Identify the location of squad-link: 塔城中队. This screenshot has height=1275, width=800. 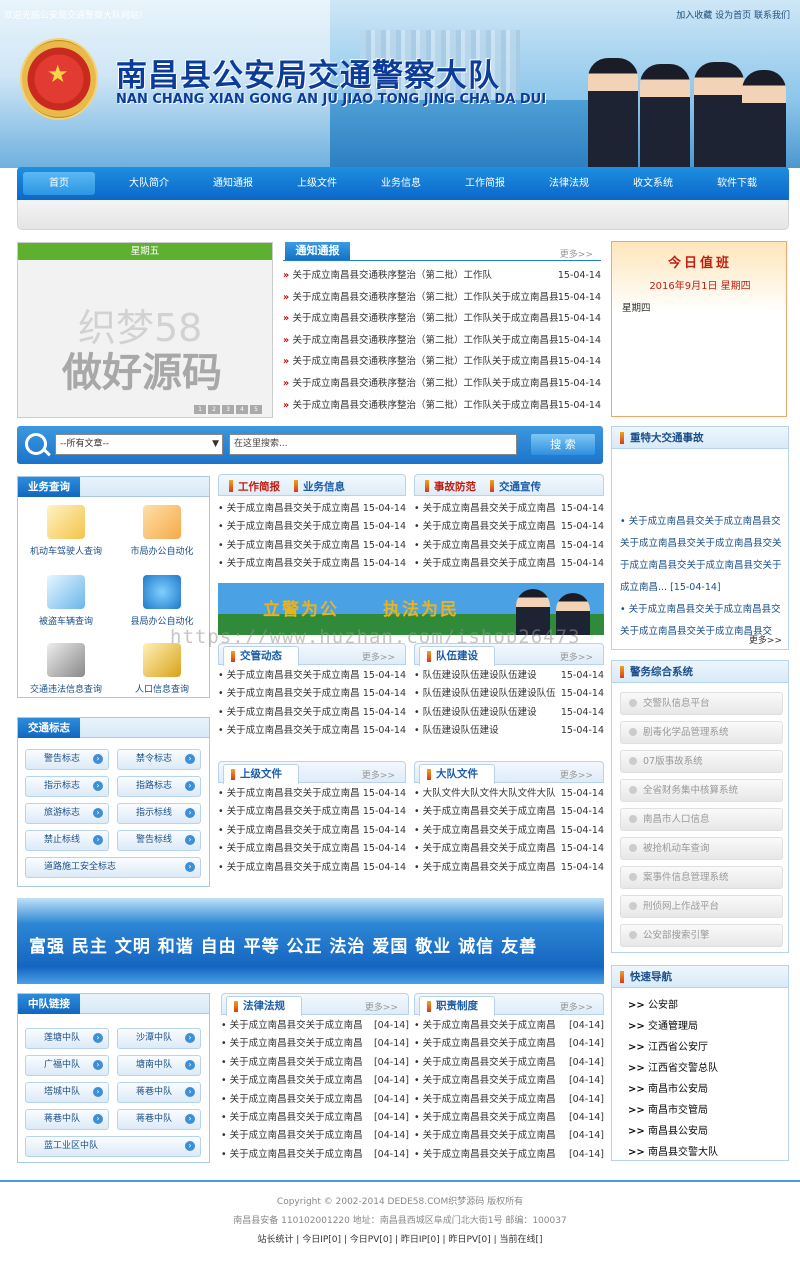
(67, 1092).